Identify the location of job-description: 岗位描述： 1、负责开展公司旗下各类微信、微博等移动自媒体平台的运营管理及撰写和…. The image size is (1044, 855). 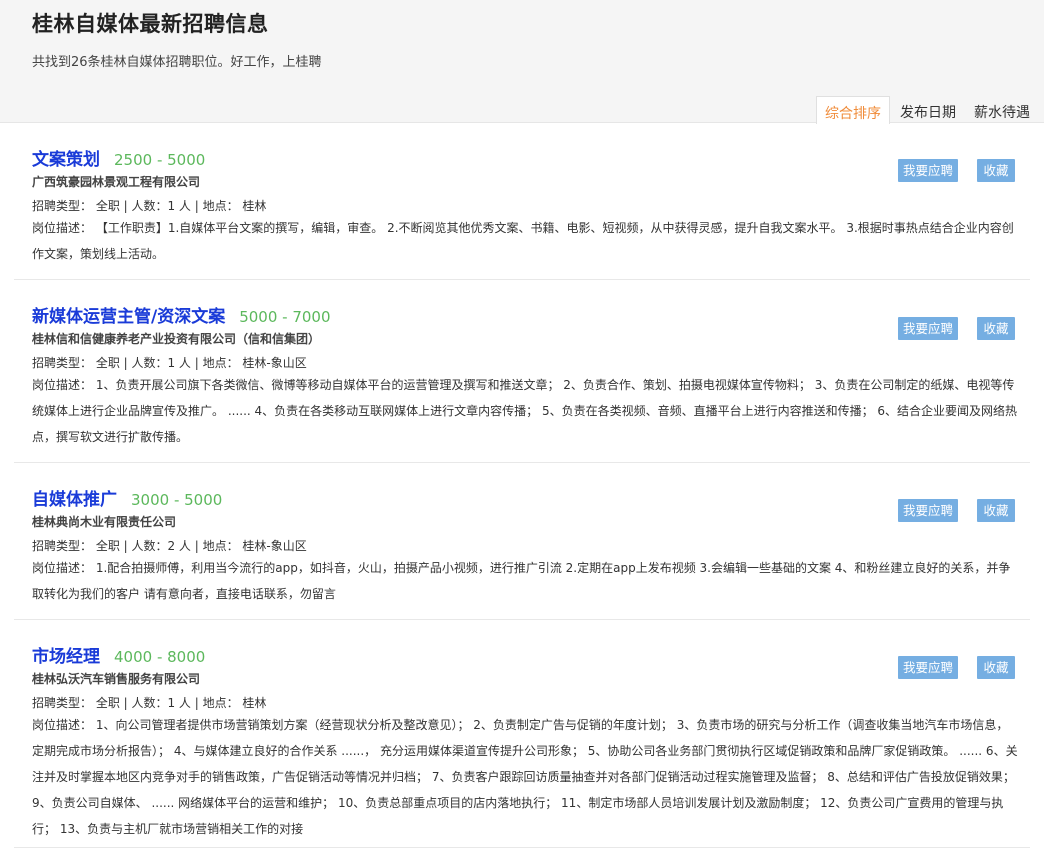
(525, 411).